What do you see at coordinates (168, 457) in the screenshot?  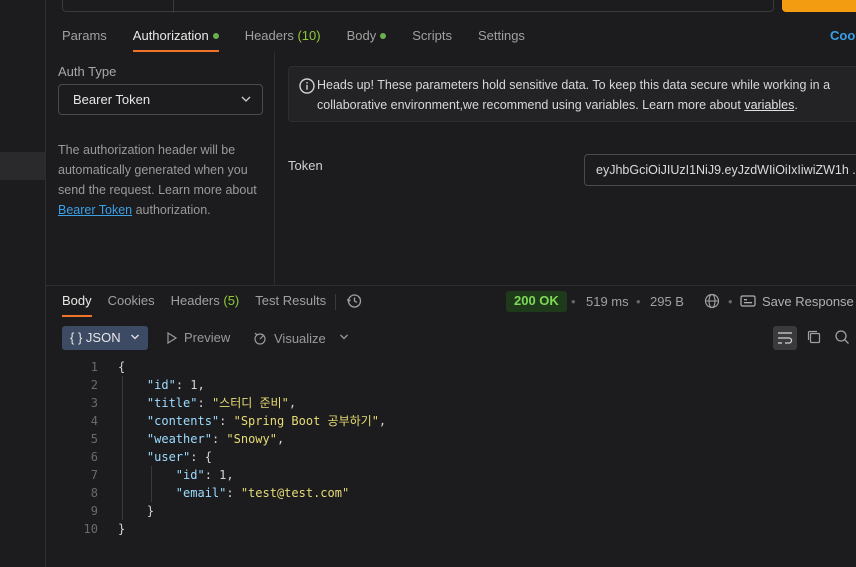 I see `json-key: "user"` at bounding box center [168, 457].